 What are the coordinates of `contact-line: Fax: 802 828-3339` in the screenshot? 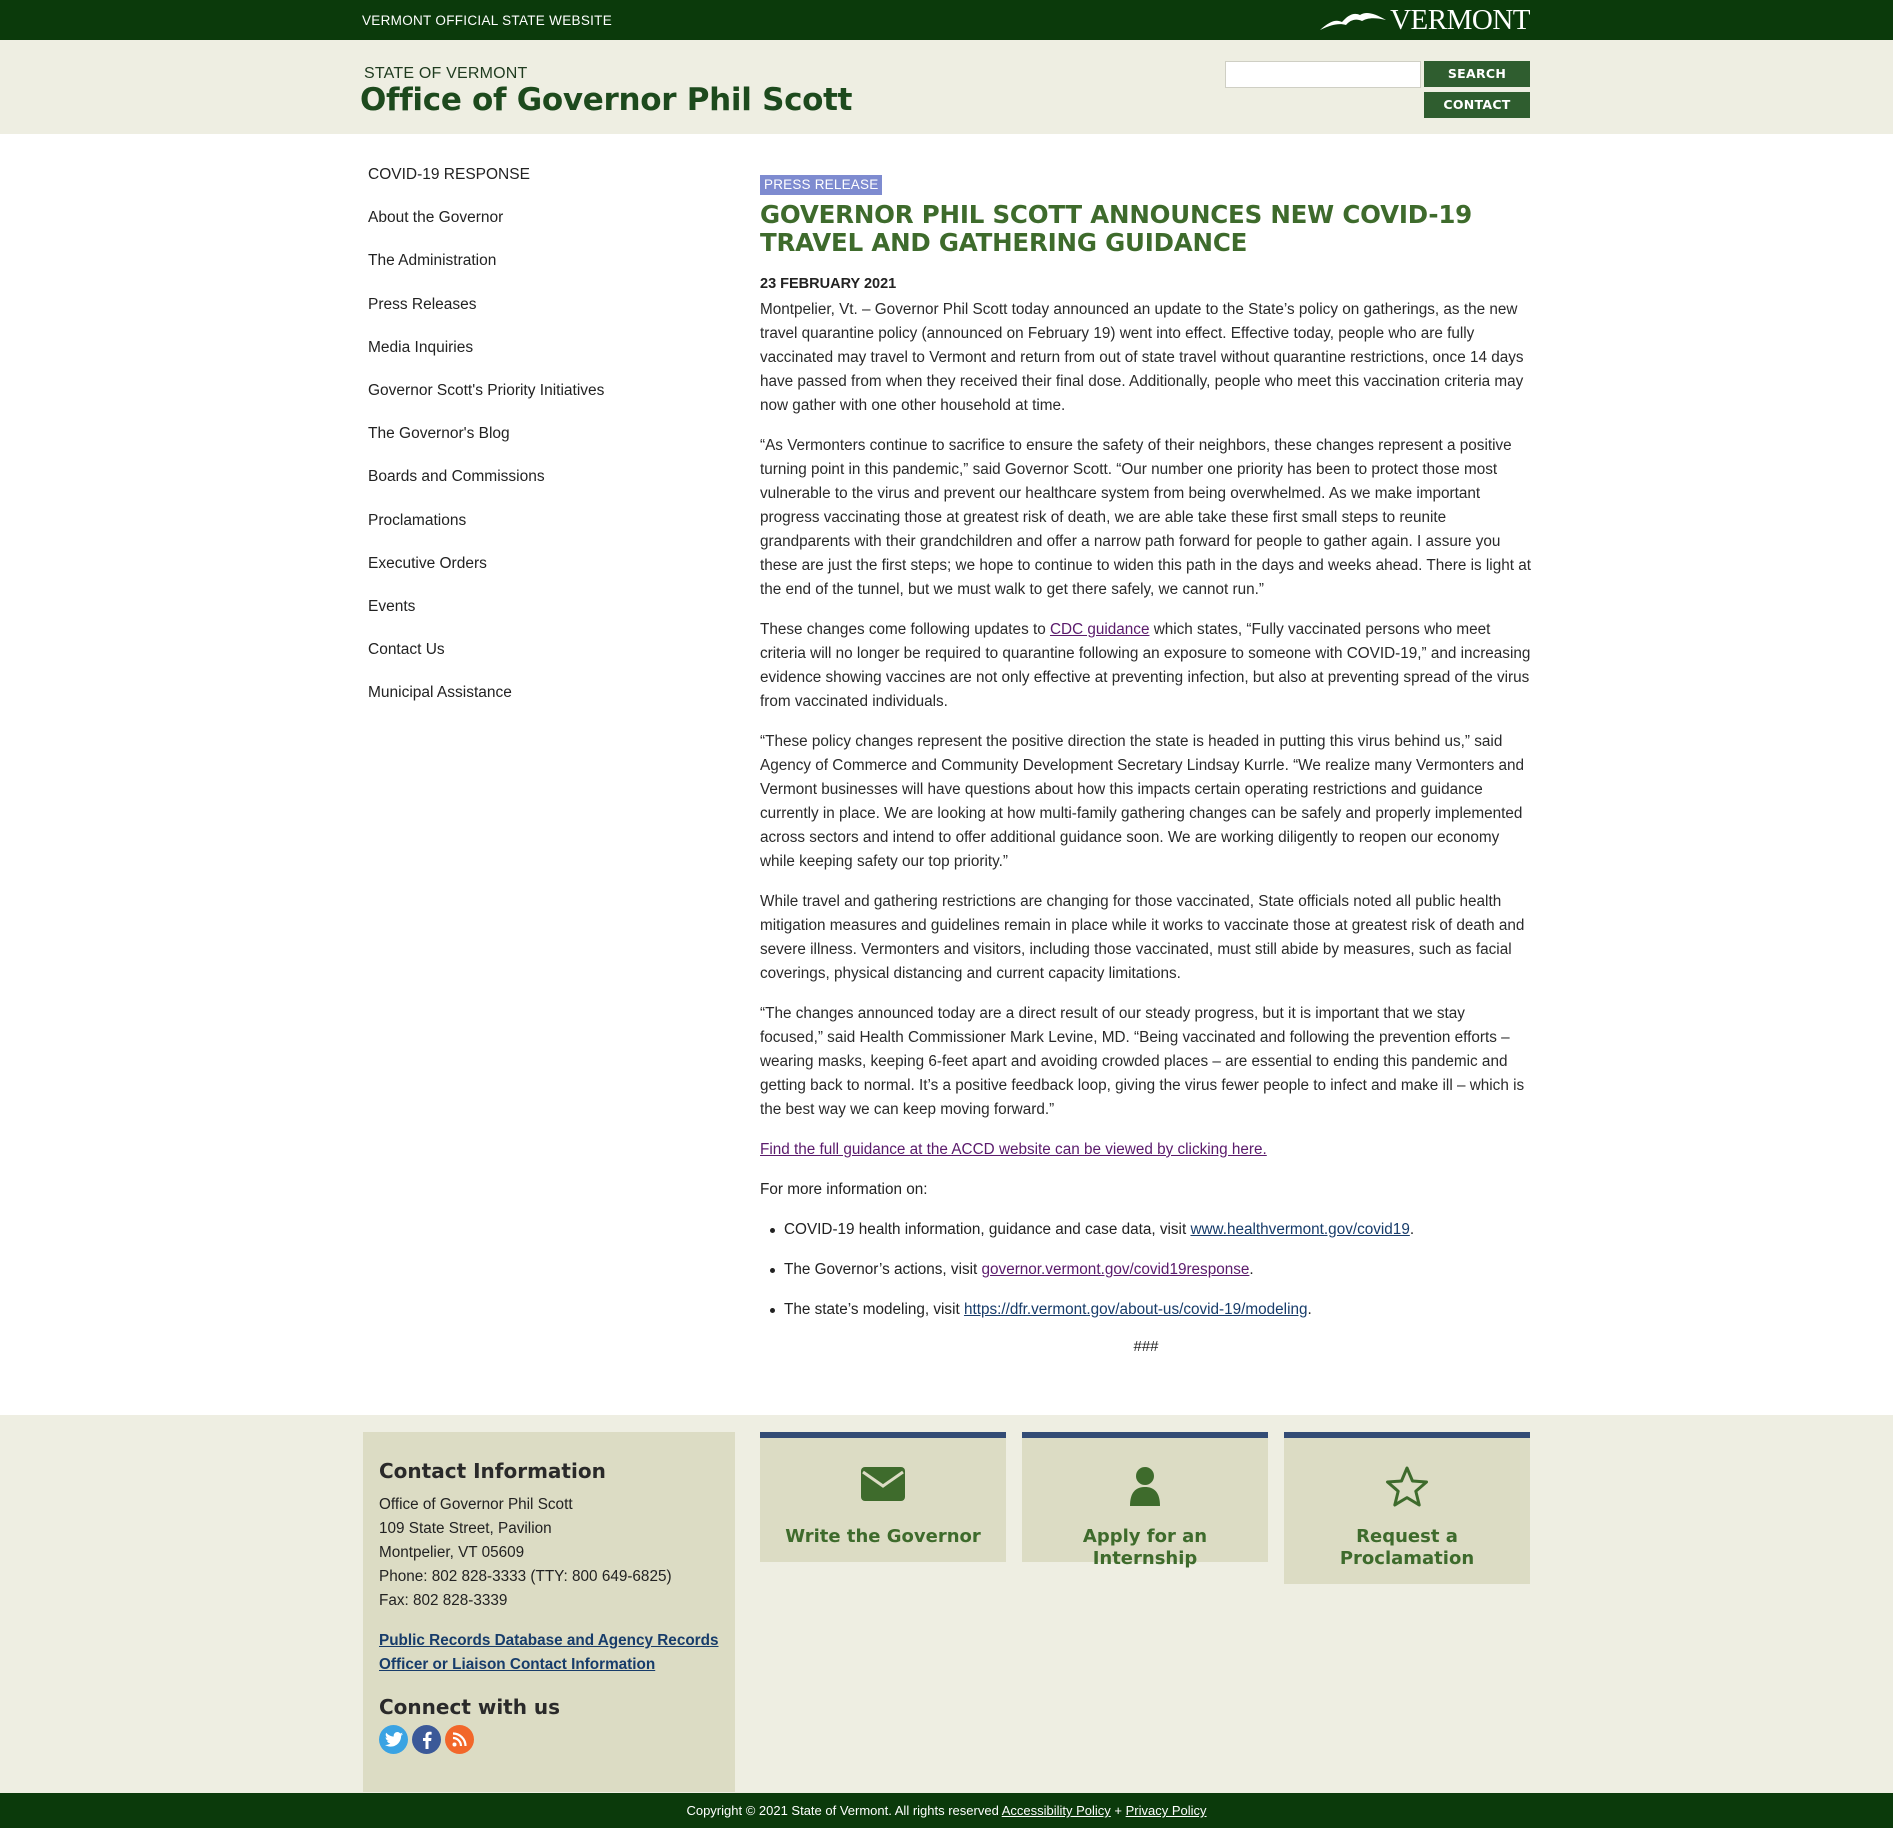 It's located at (443, 1600).